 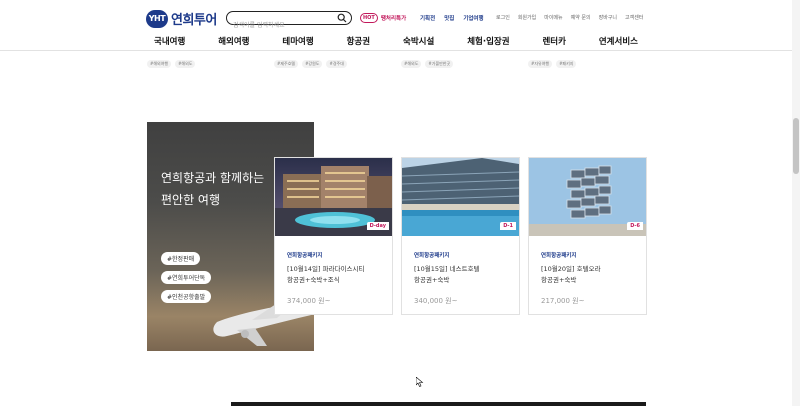 I want to click on link-exhibition: 기획전, so click(x=427, y=18).